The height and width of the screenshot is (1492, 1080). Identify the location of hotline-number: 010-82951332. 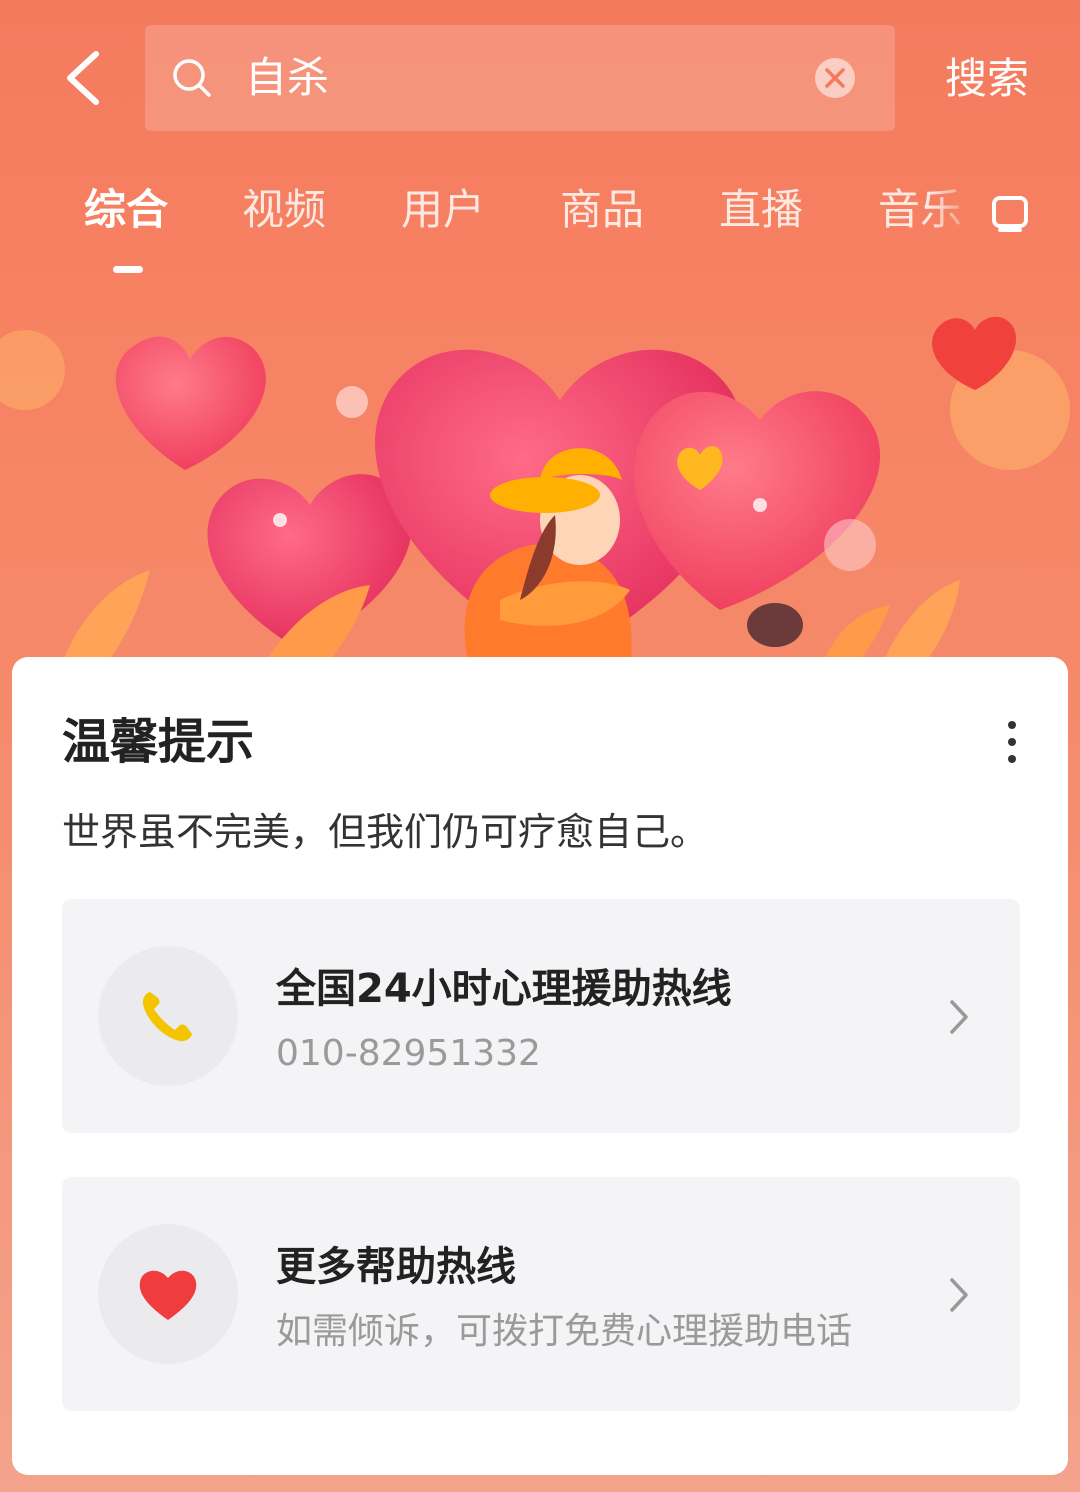
(408, 1053).